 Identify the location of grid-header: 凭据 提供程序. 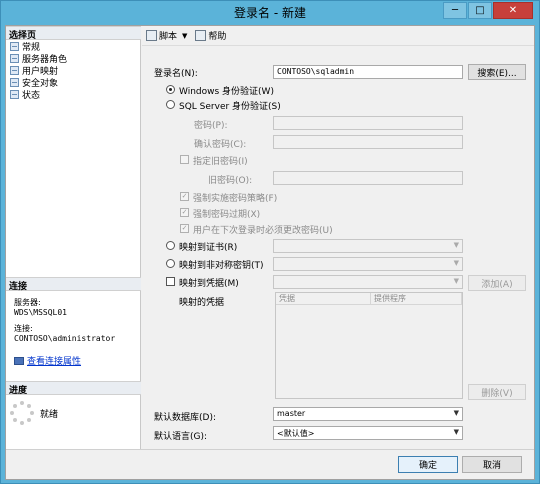
(369, 299).